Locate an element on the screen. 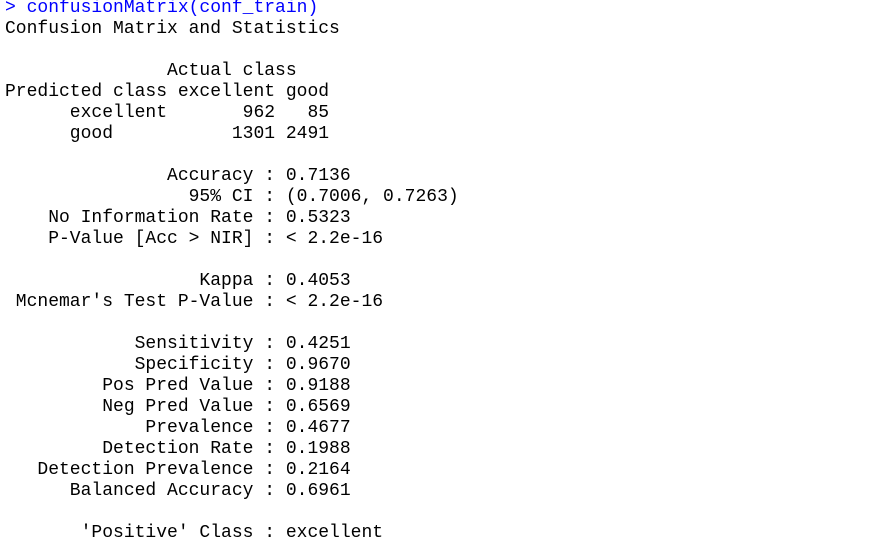 The image size is (893, 555). stat-detection-rate: Detection Rate : 0.1988 is located at coordinates (178, 449).